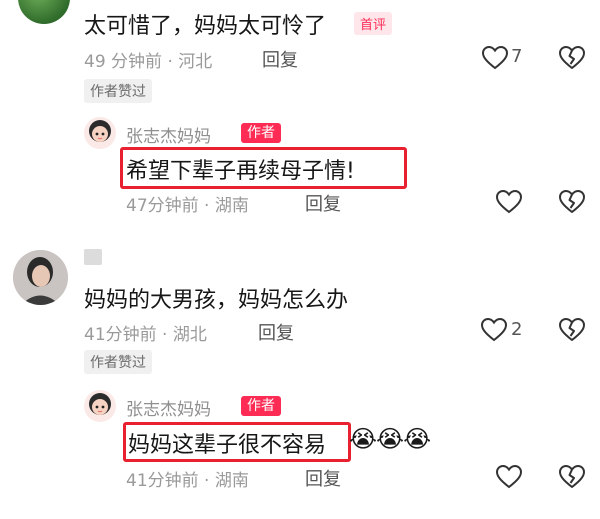  Describe the element at coordinates (517, 329) in the screenshot. I see `like-count: 2` at that location.